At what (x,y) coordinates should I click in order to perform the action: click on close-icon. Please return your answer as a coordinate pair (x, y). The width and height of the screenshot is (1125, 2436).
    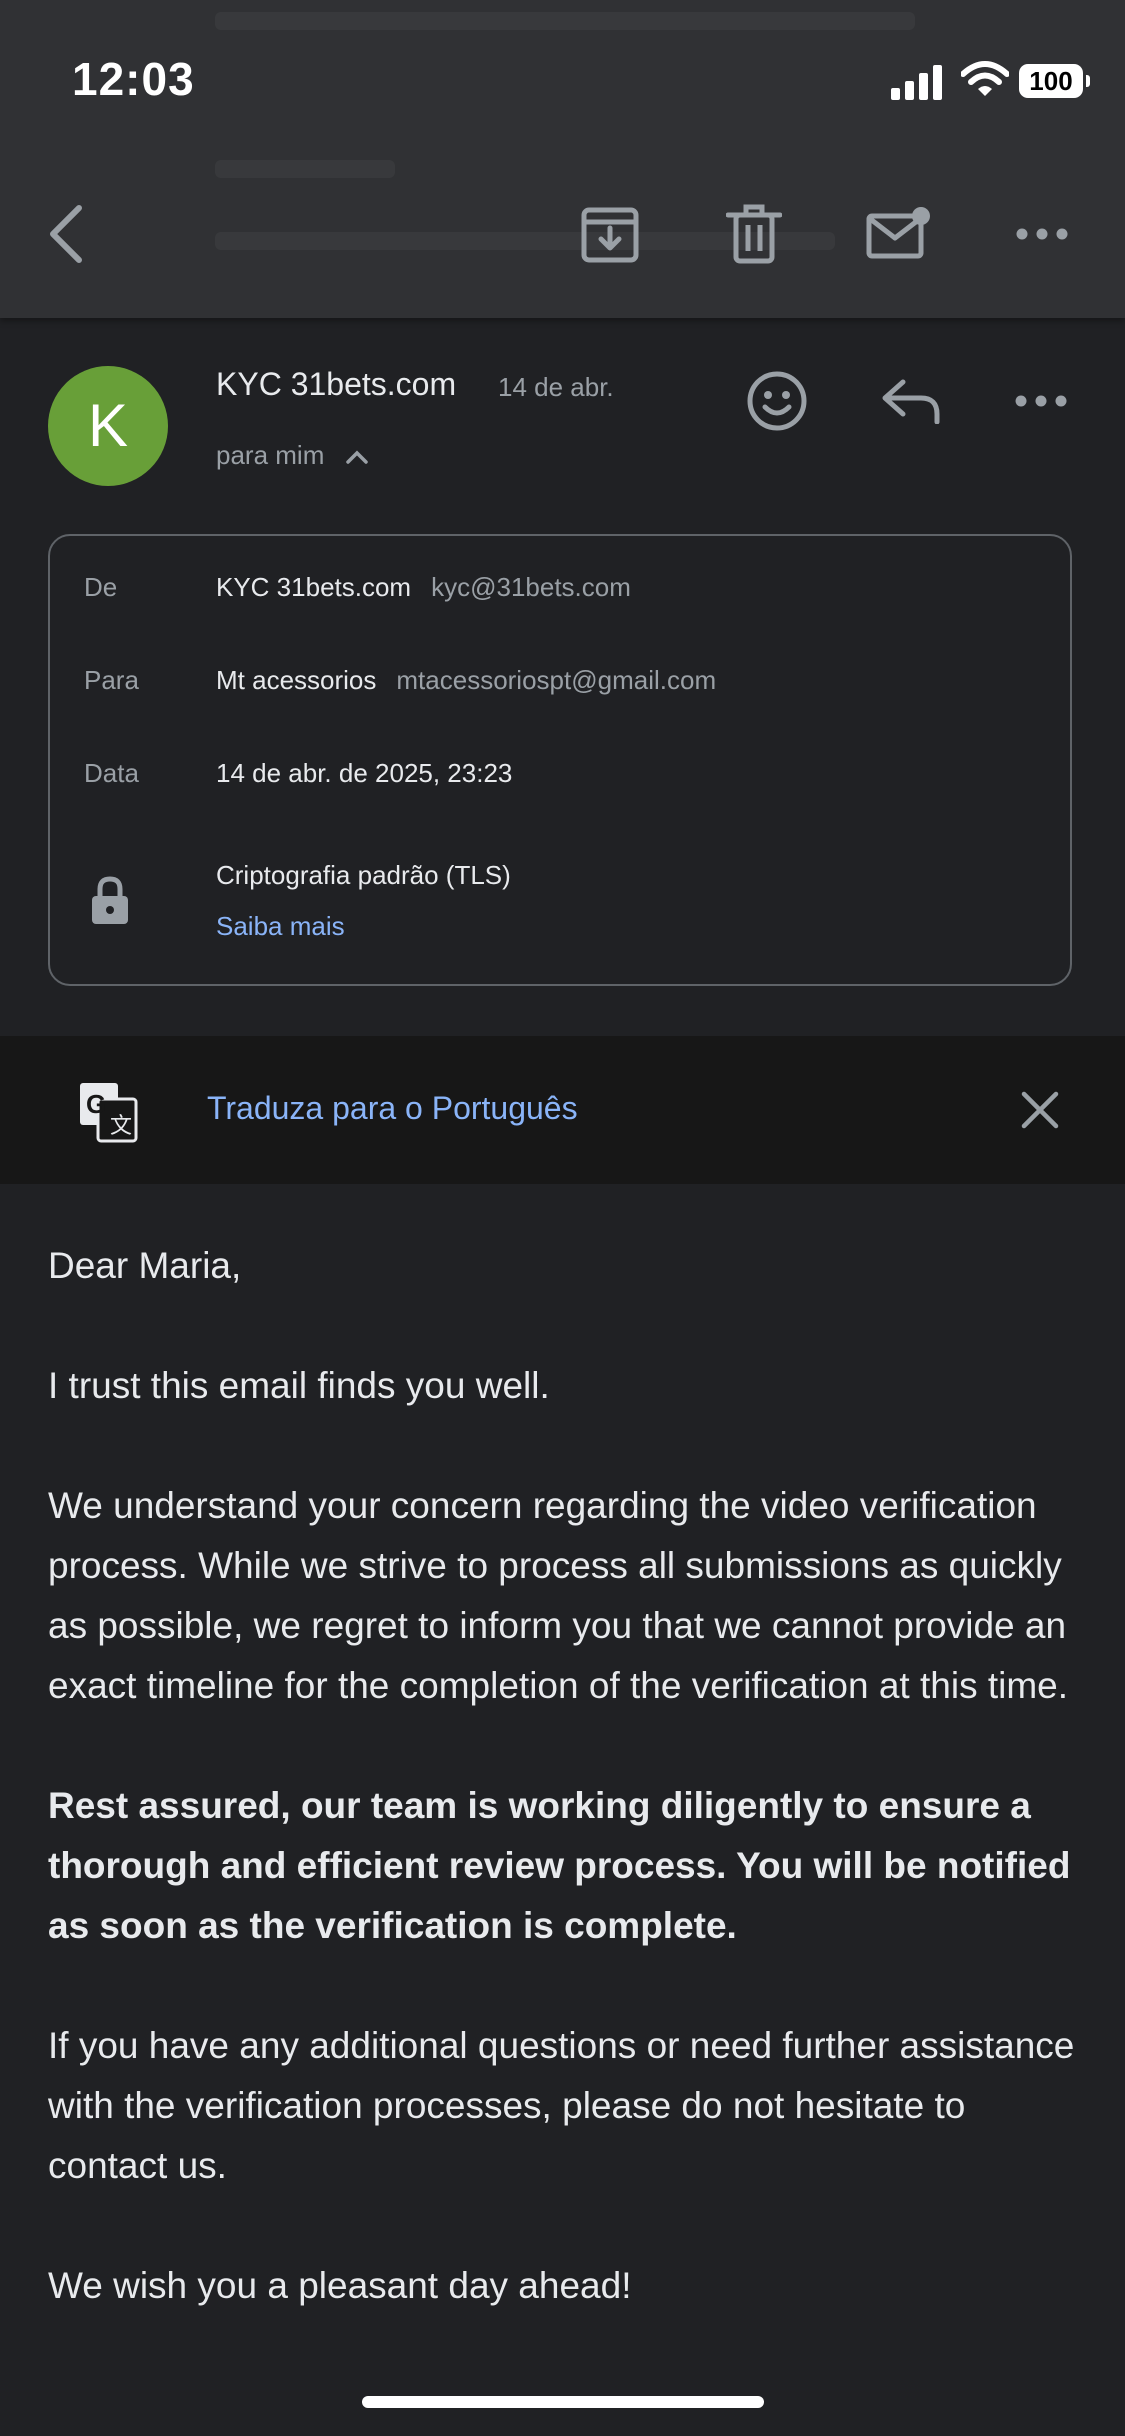
    Looking at the image, I should click on (1040, 1110).